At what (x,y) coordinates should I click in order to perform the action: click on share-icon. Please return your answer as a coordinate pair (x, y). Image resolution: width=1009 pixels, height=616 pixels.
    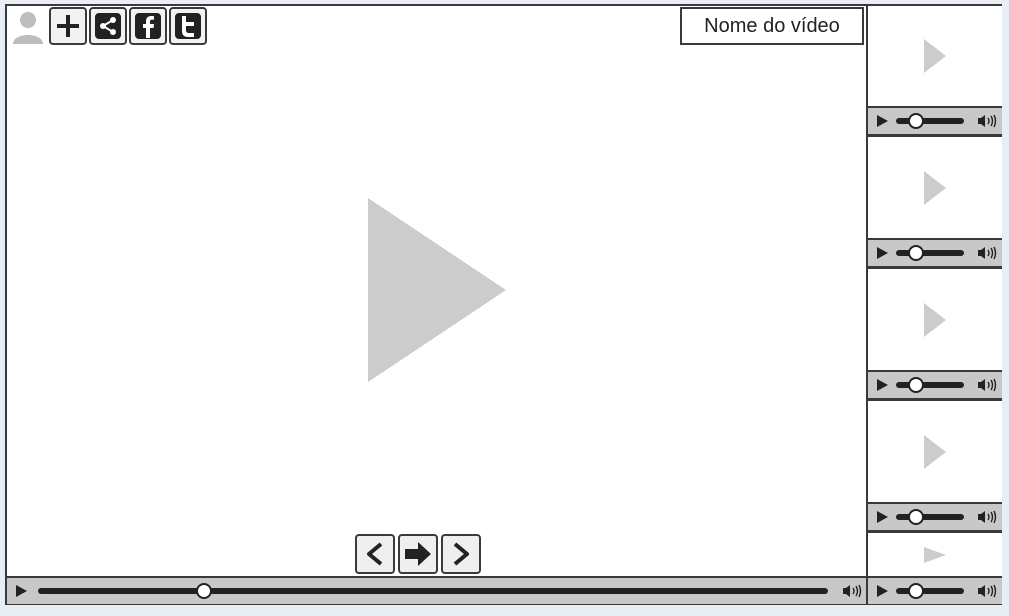
    Looking at the image, I should click on (108, 26).